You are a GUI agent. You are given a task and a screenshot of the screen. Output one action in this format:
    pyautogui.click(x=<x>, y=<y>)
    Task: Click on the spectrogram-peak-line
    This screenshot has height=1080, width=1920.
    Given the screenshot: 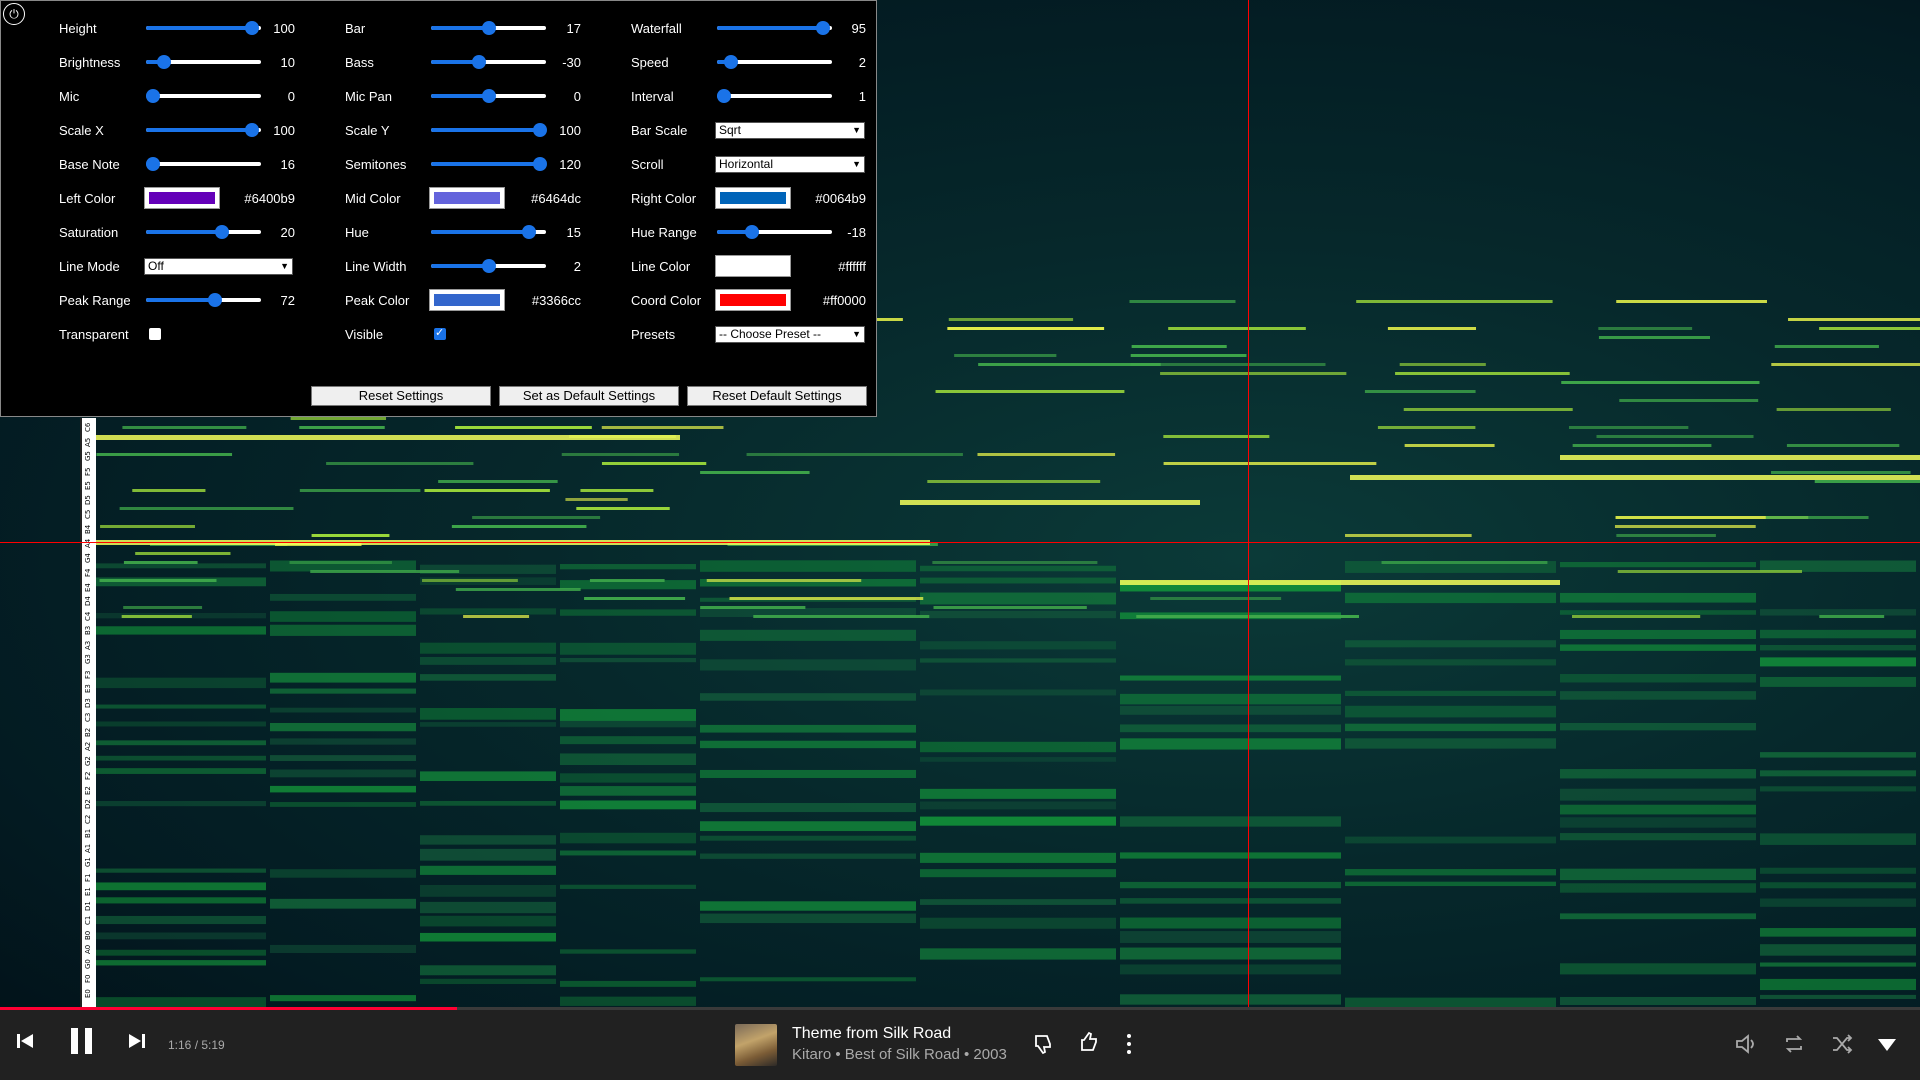 What is the action you would take?
    pyautogui.click(x=1740, y=457)
    